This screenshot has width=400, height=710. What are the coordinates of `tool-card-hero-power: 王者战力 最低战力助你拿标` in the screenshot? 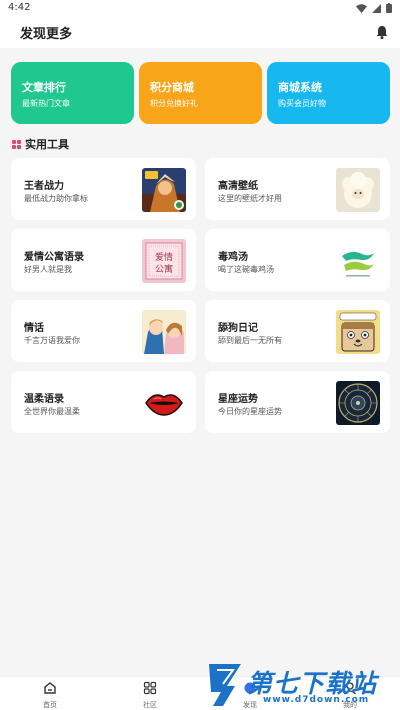 It's located at (103, 189).